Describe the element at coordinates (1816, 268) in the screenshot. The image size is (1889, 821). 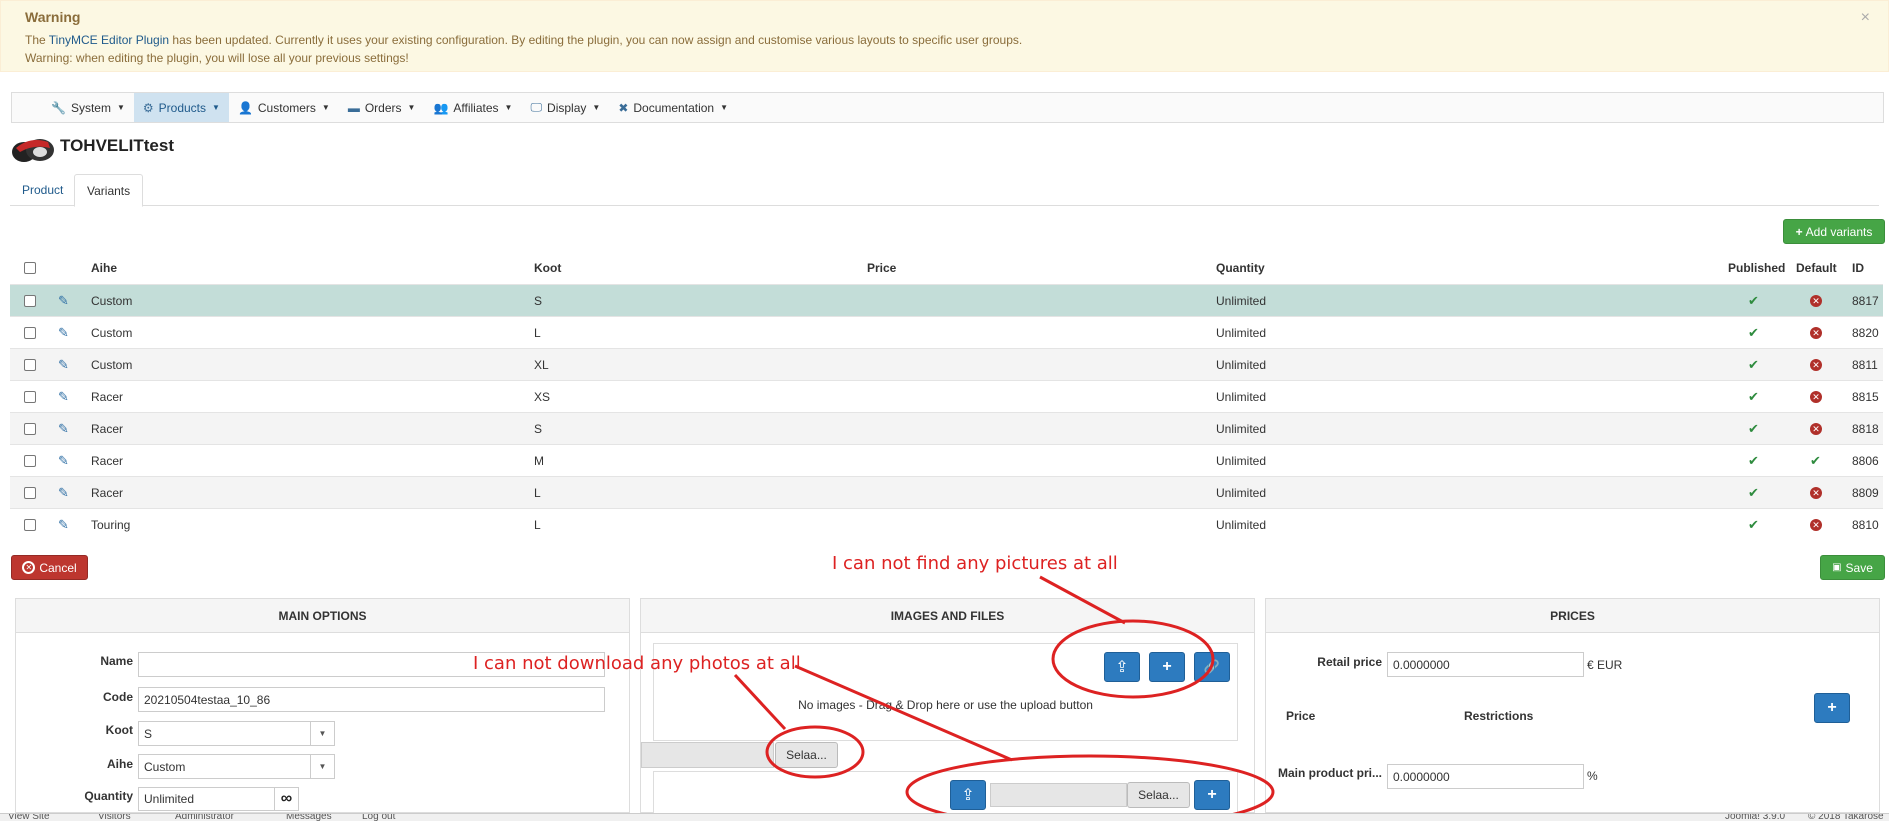
I see `header-default: Default` at that location.